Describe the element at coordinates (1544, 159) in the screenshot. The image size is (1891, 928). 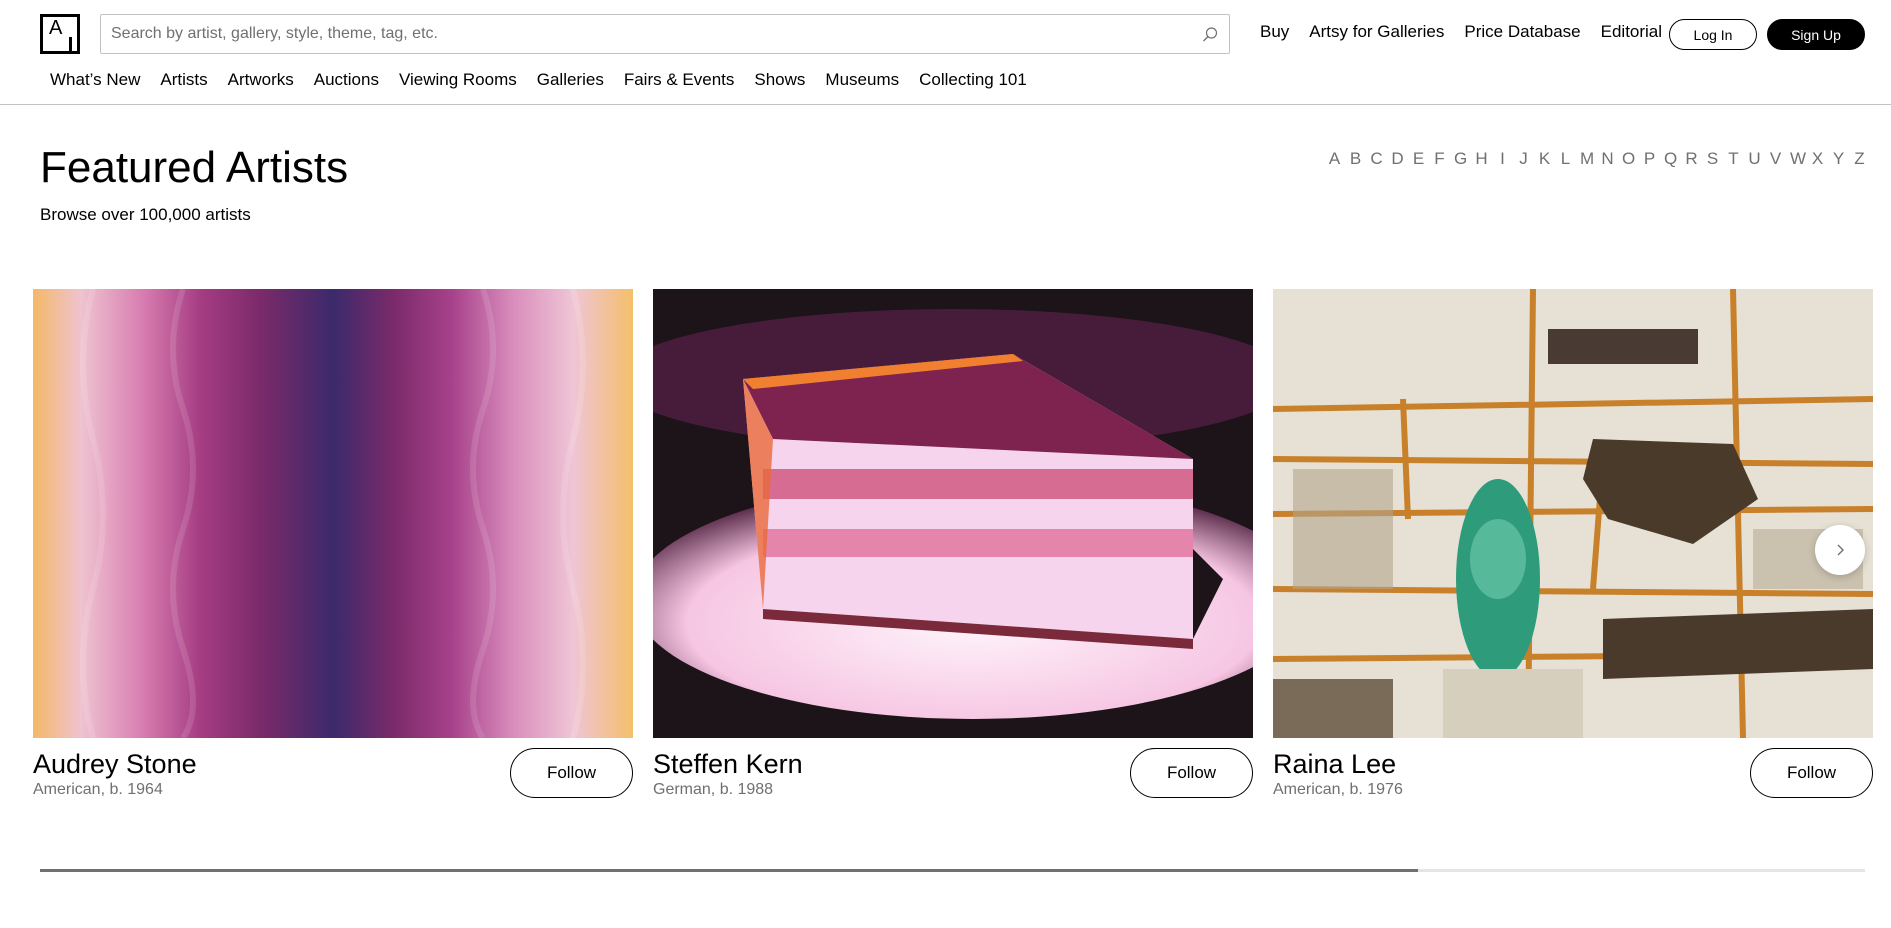
I see `letter-k: K` at that location.